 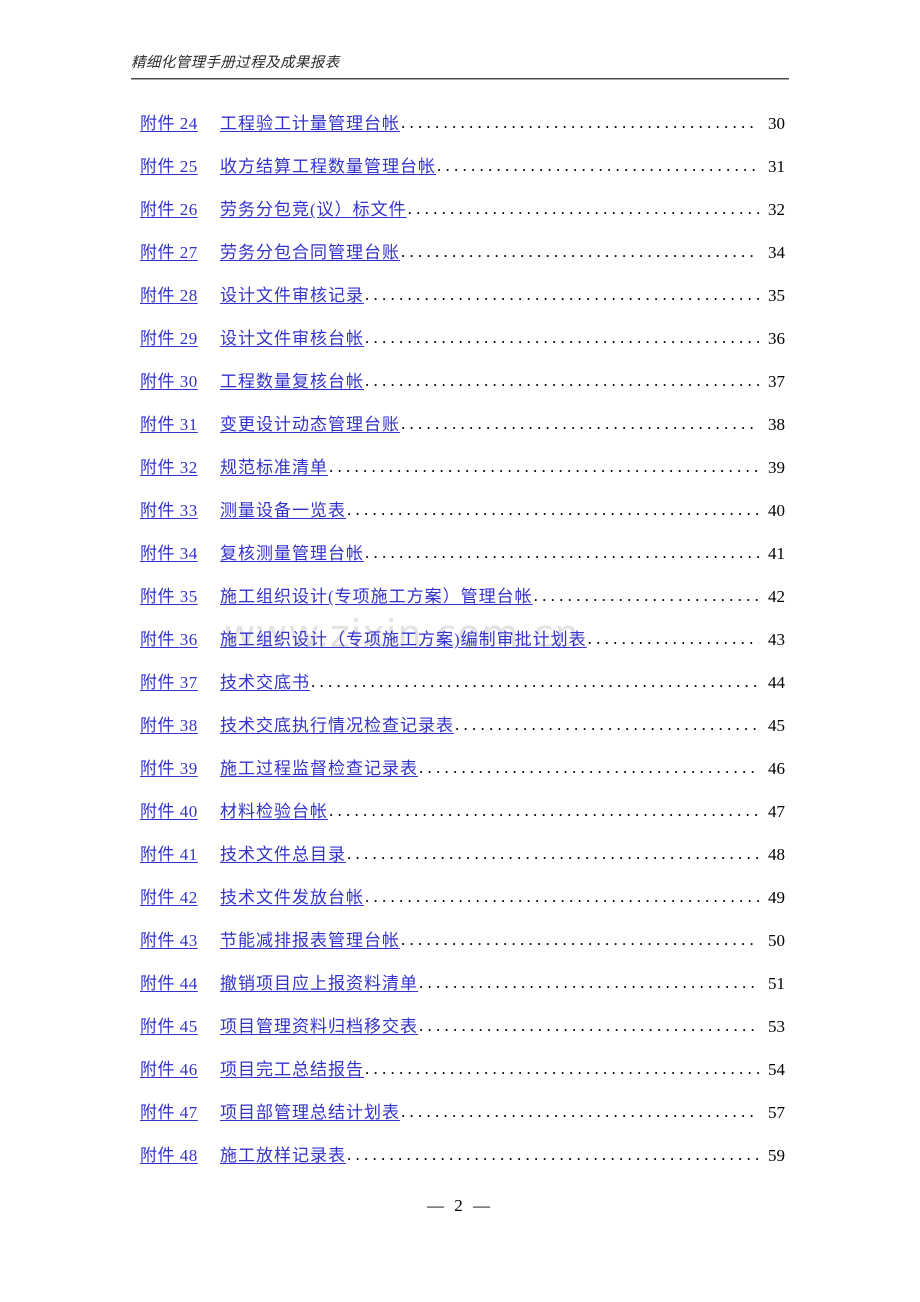 I want to click on toc-entry: 附件 36施工组织设计（专项施工方案)编制审批计划表 43, so click(x=462, y=648).